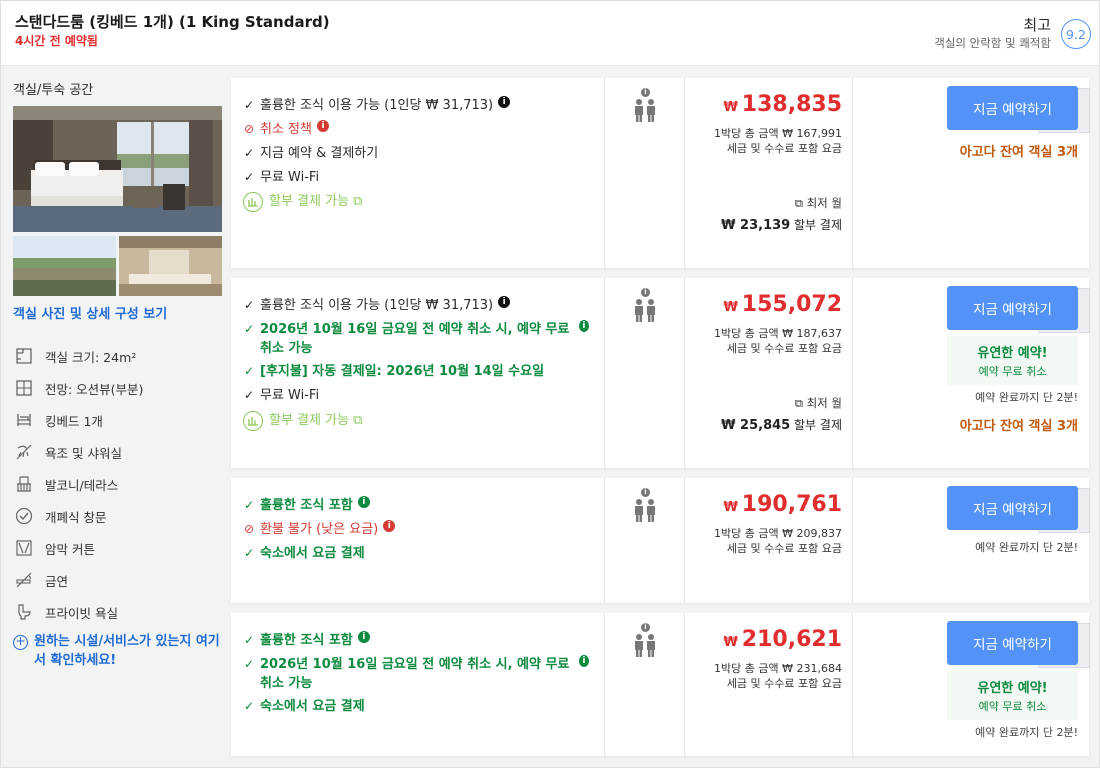 The height and width of the screenshot is (768, 1100). Describe the element at coordinates (117, 169) in the screenshot. I see `room-photo-main` at that location.